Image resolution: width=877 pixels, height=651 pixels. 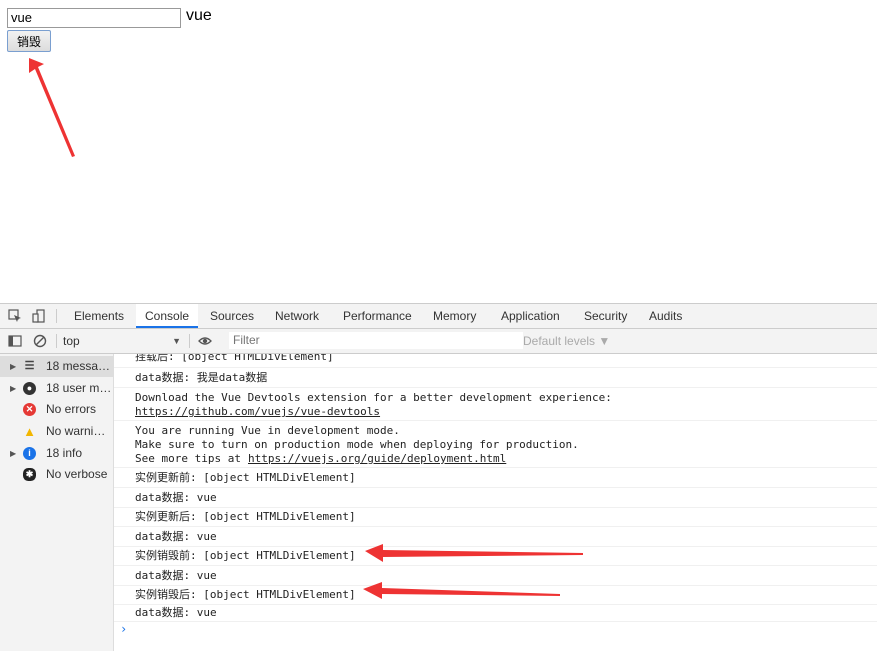 What do you see at coordinates (376, 340) in the screenshot?
I see `filter-input` at bounding box center [376, 340].